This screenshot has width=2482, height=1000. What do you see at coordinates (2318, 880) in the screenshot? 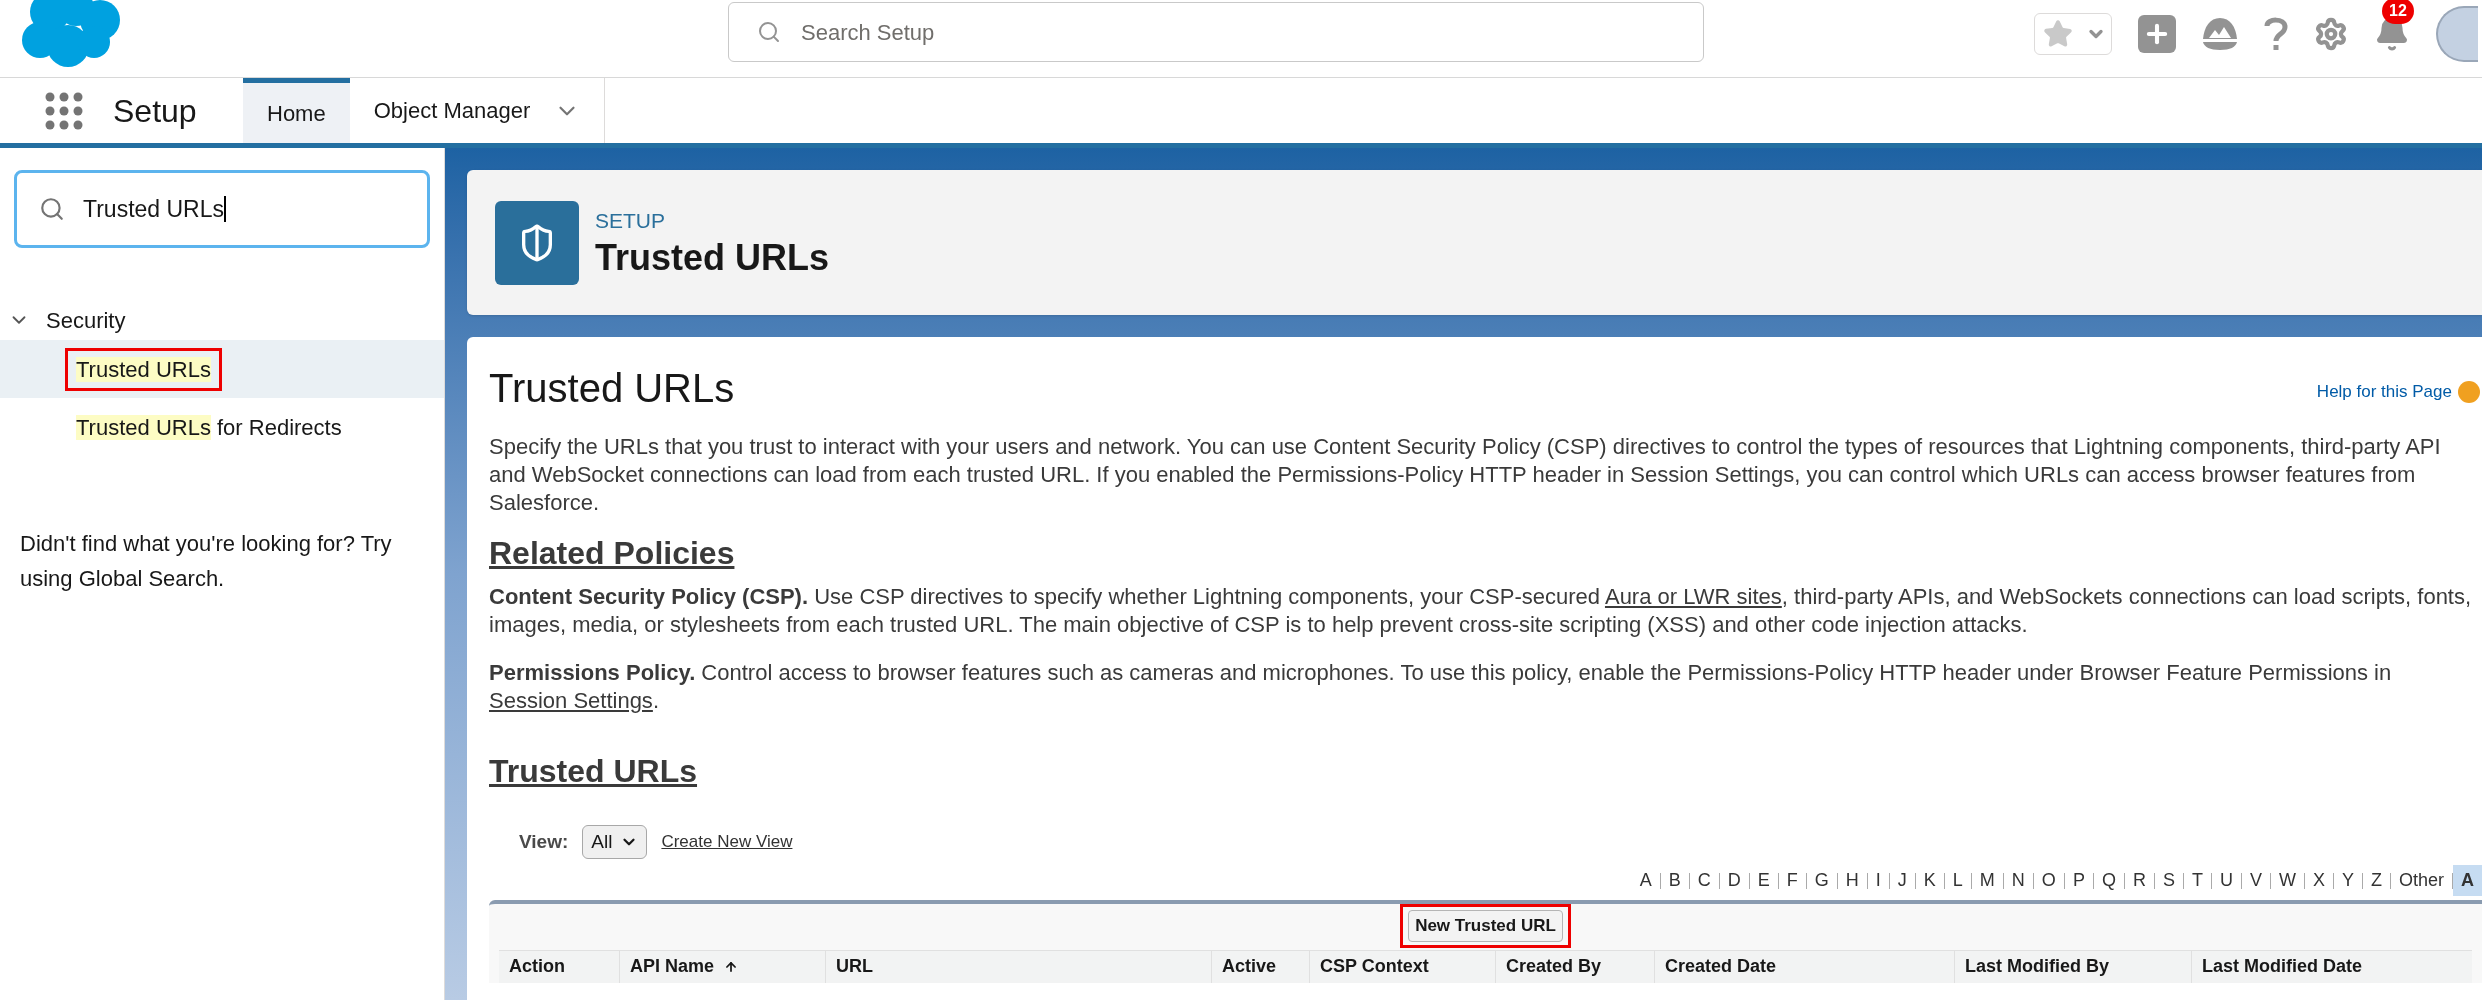
I see `letter-filter: X` at bounding box center [2318, 880].